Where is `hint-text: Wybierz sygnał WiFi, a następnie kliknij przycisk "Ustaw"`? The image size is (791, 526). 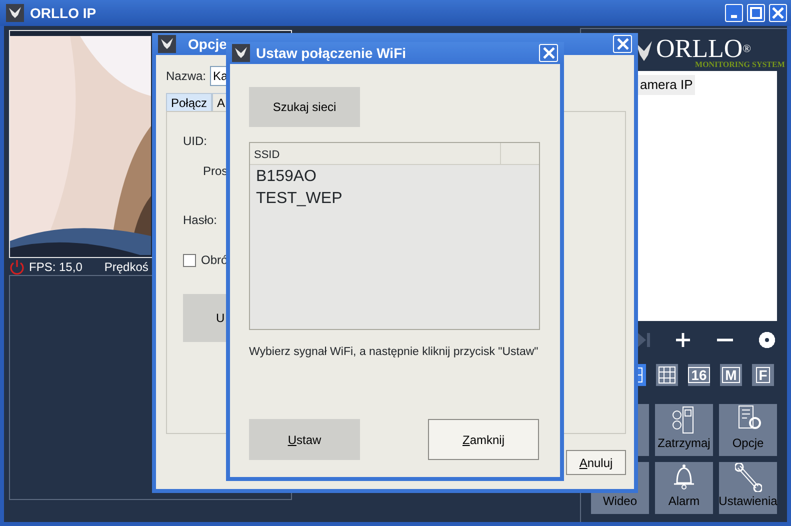 hint-text: Wybierz sygnał WiFi, a następnie kliknij przycisk "Ustaw" is located at coordinates (393, 352).